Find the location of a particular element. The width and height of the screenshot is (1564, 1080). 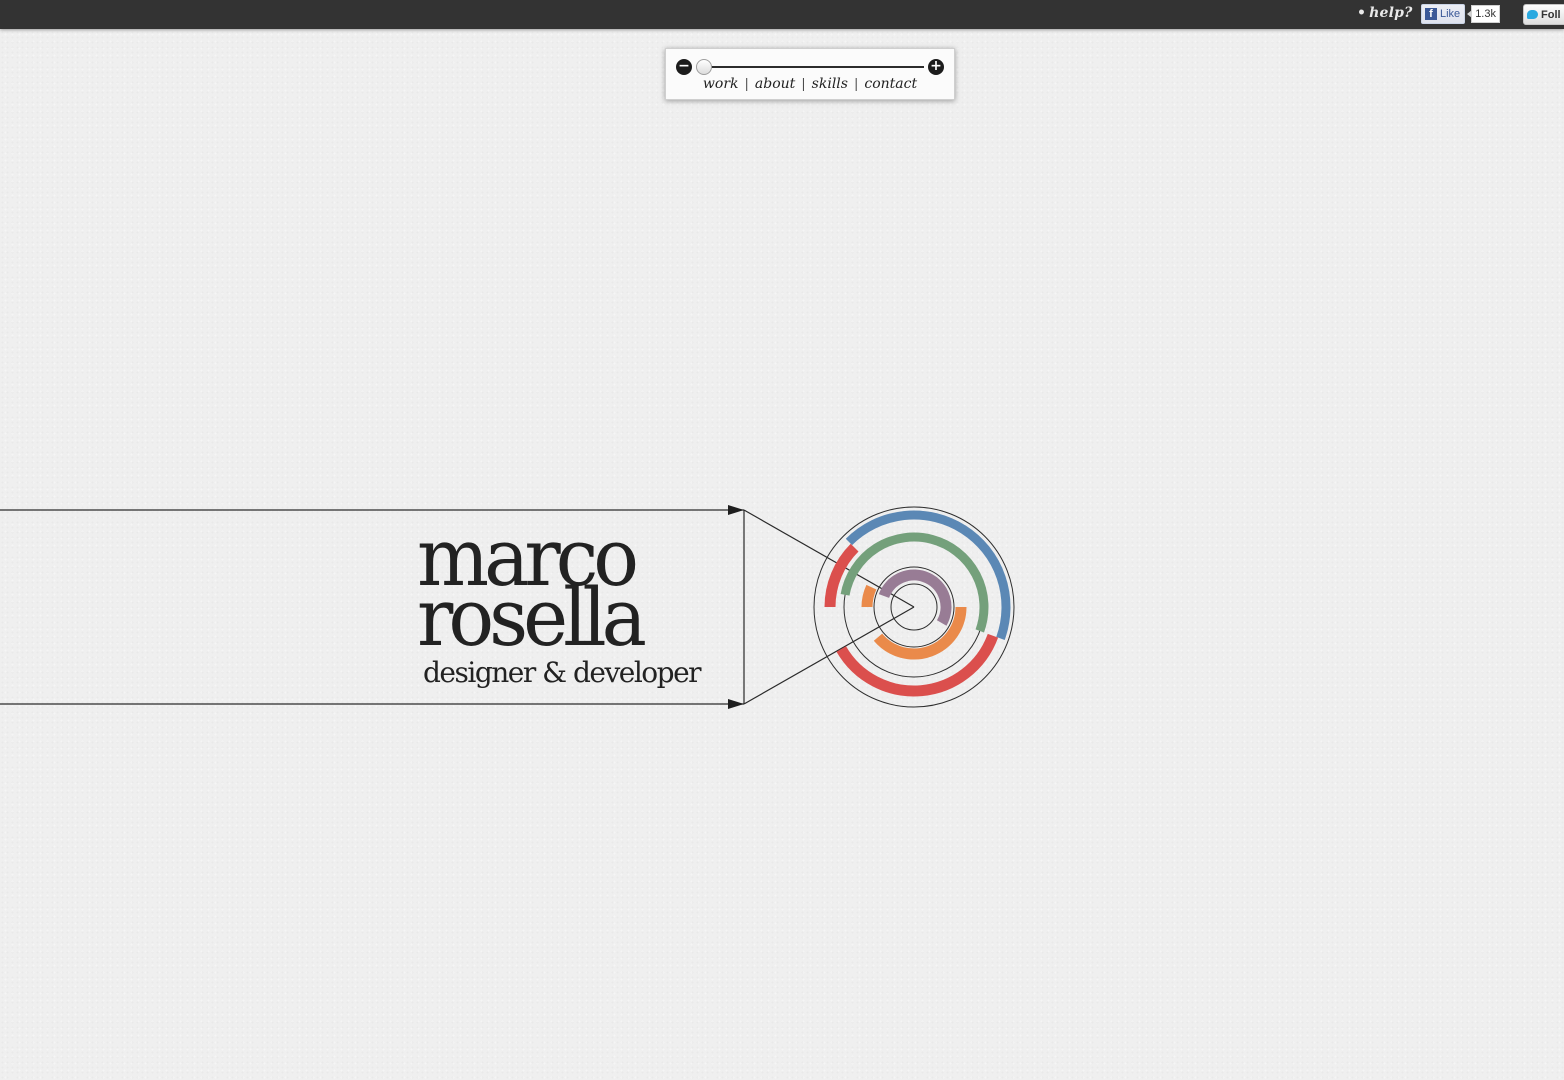

site-logo: marco rosella designer & developer is located at coordinates (567, 603).